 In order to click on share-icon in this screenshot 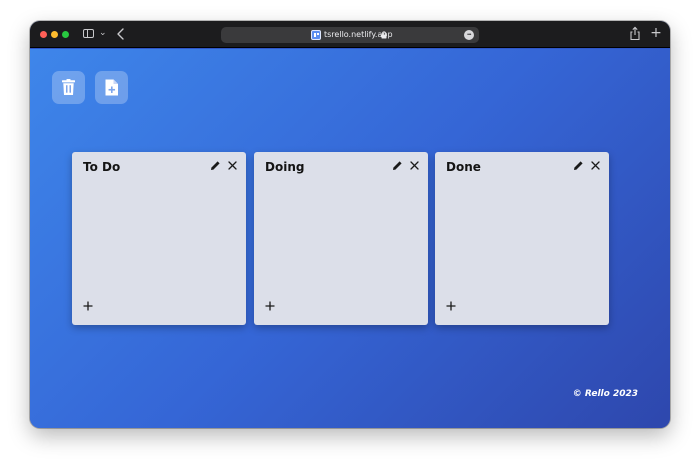, I will do `click(635, 33)`.